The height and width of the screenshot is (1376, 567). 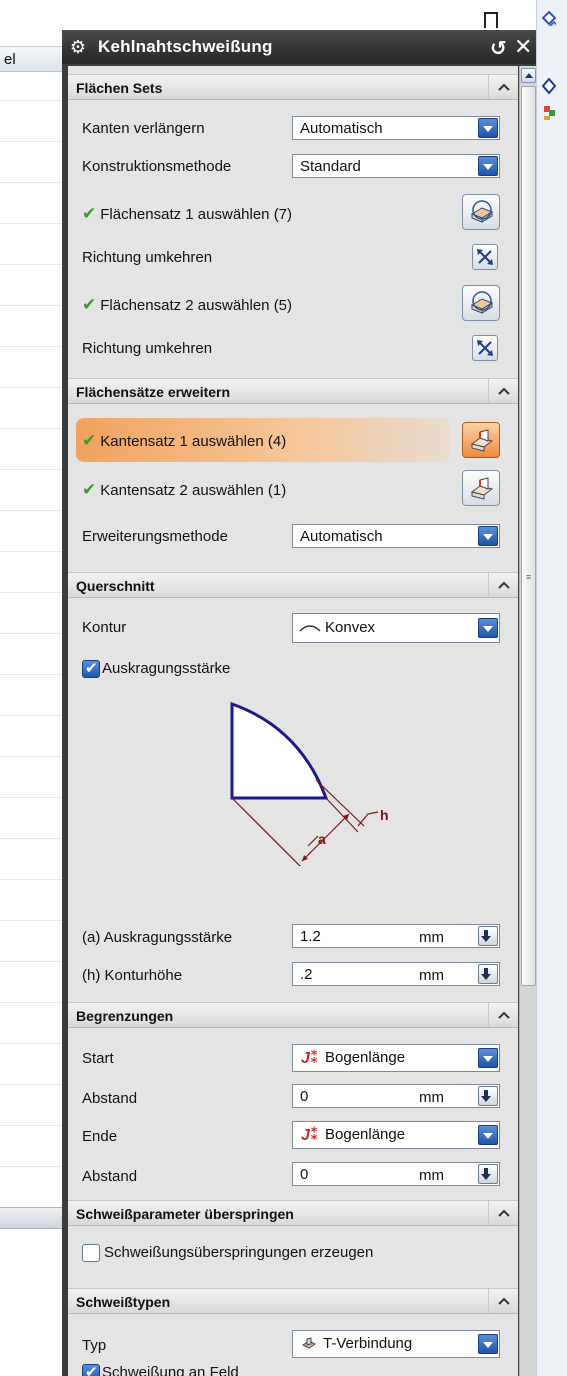 I want to click on reverse-direction-2-button, so click(x=485, y=348).